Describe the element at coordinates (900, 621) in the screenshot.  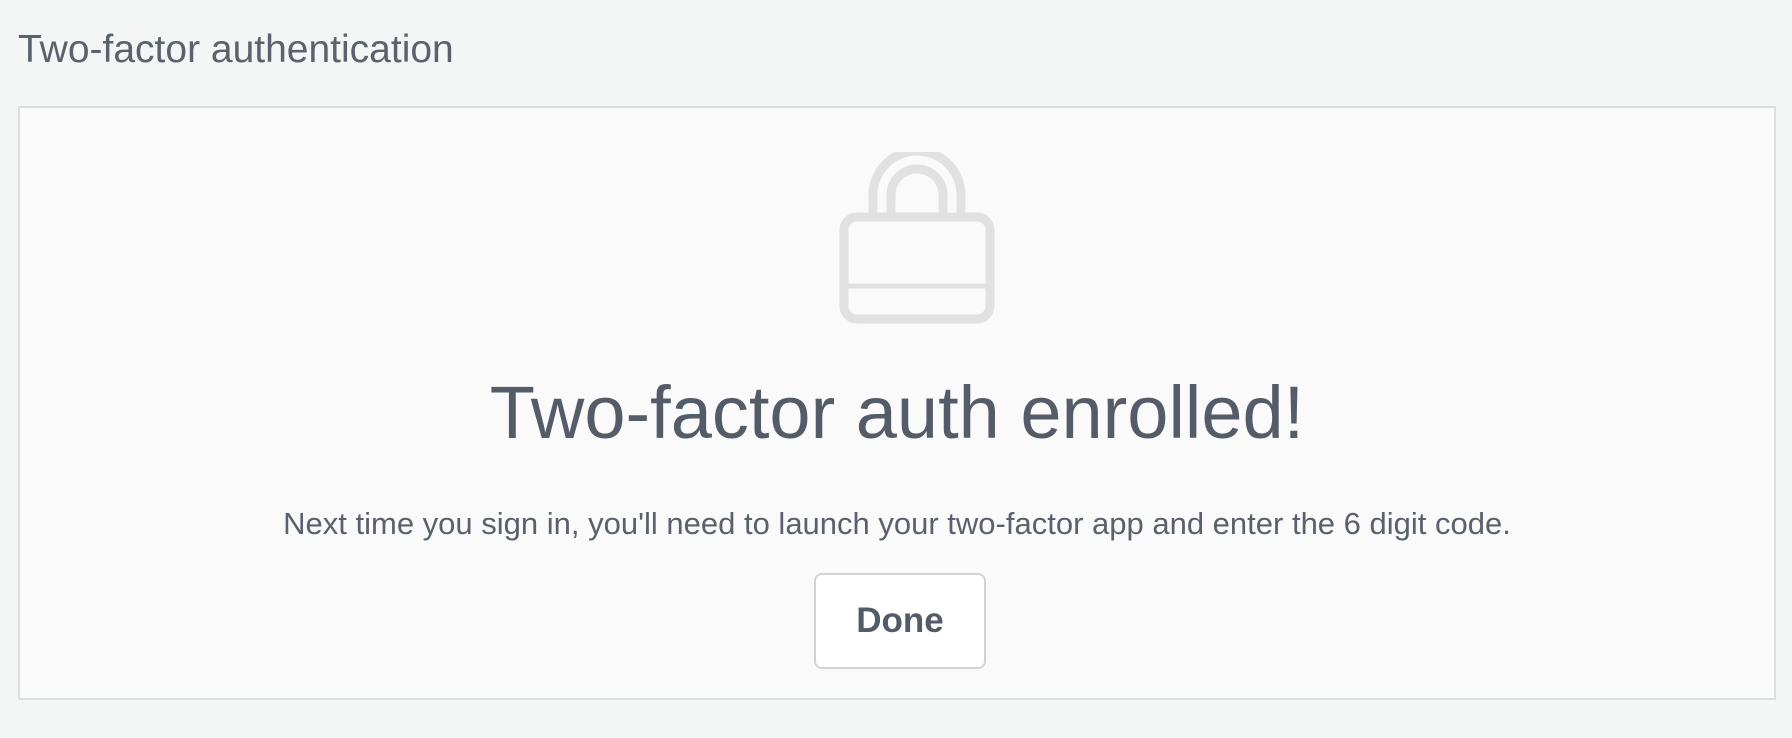
I see `done-button: Done` at that location.